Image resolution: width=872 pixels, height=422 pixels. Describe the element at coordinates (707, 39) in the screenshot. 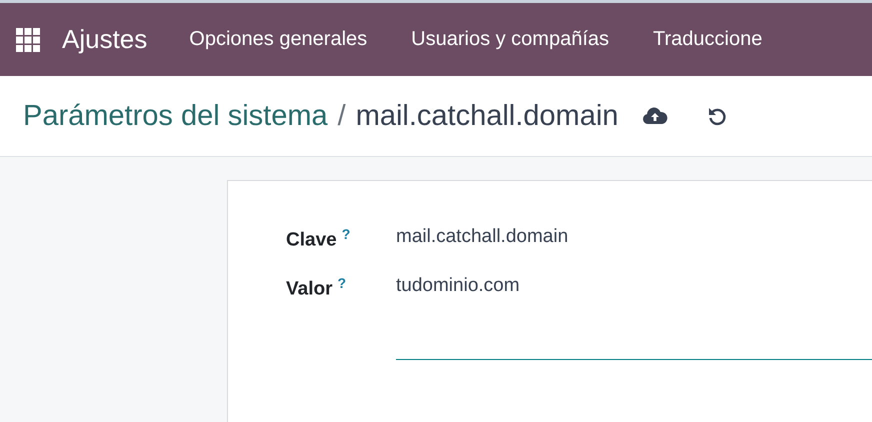

I see `menu-item: Traduccione` at that location.